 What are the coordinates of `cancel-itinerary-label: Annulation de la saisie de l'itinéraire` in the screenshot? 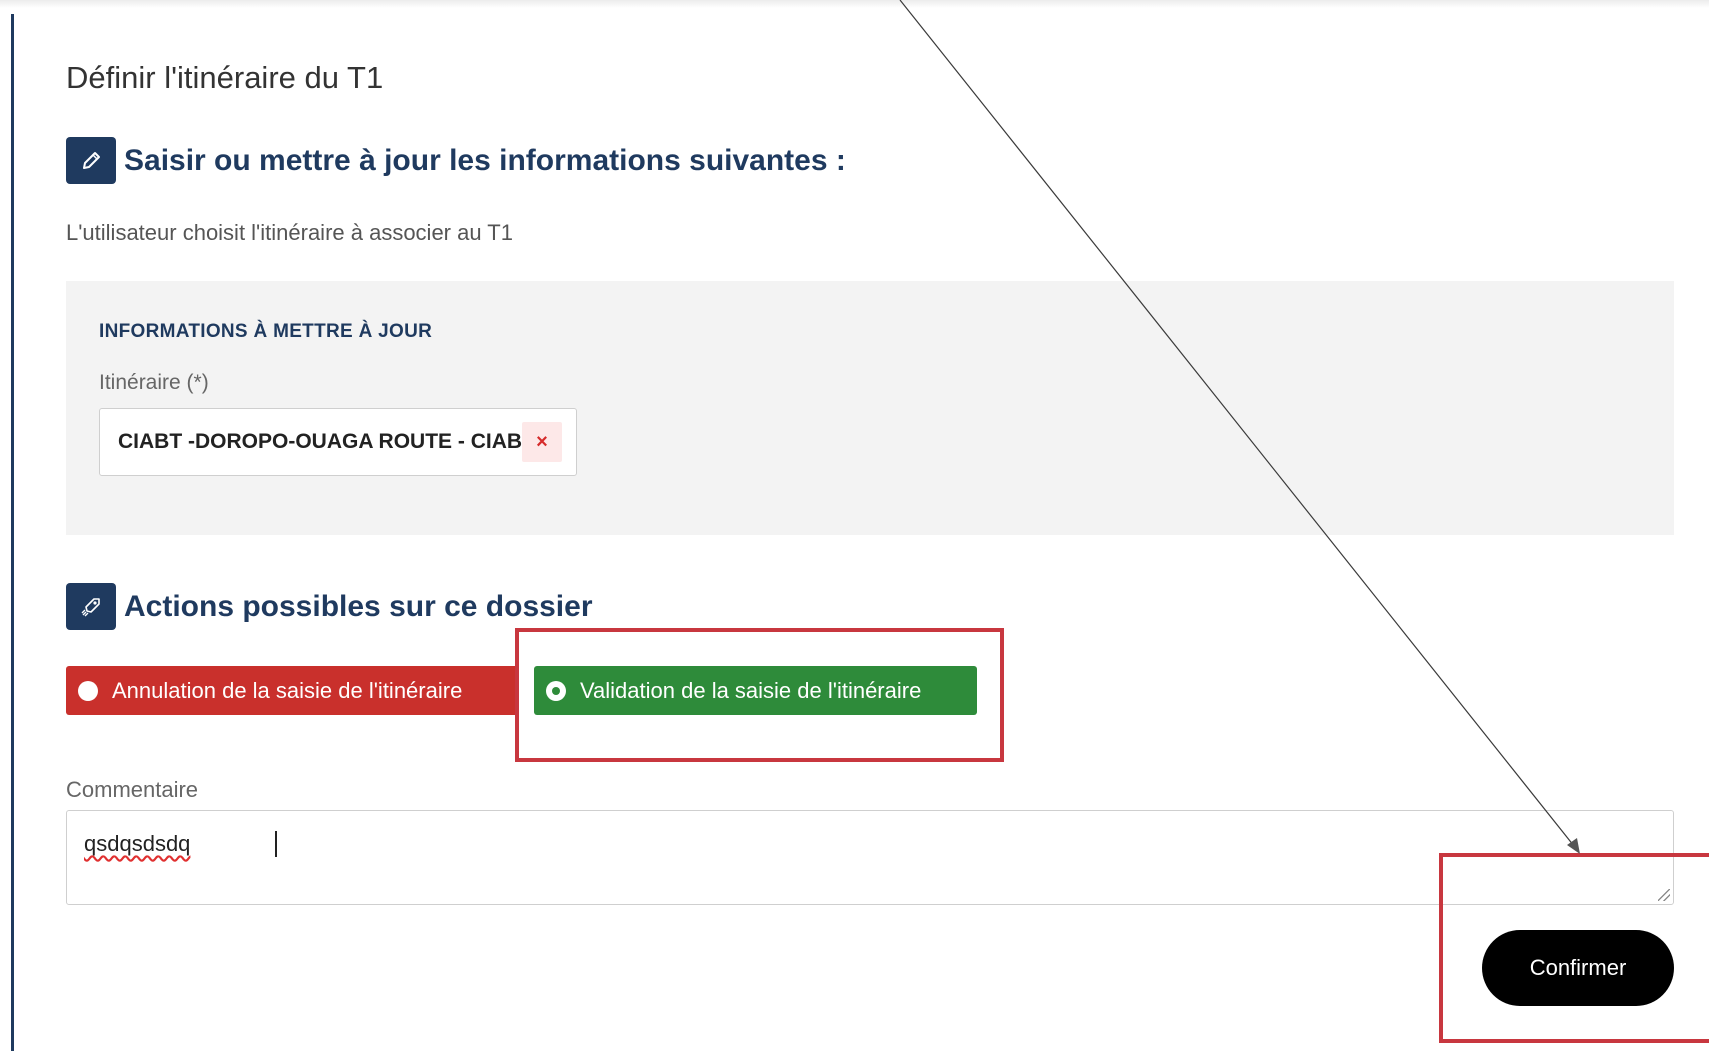 It's located at (287, 690).